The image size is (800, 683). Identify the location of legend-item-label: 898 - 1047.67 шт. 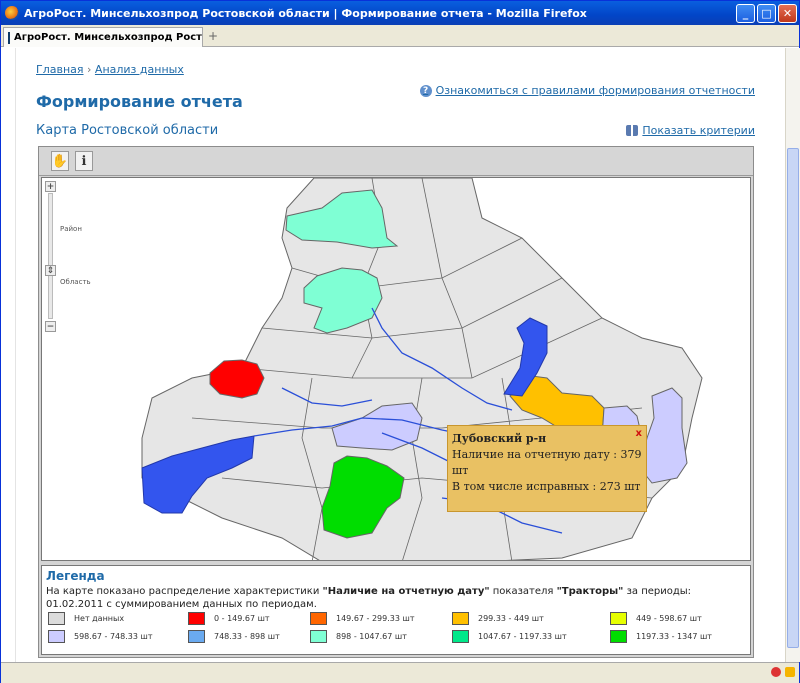
(371, 636).